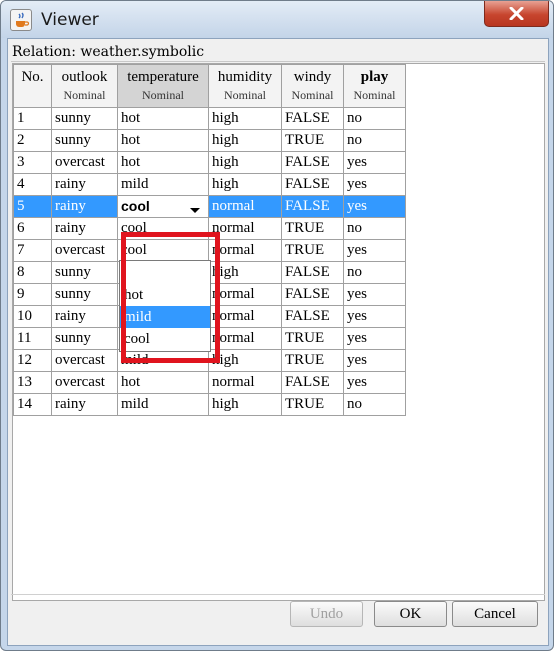 The width and height of the screenshot is (554, 651). What do you see at coordinates (195, 210) in the screenshot?
I see `dropdown-arrow-icon` at bounding box center [195, 210].